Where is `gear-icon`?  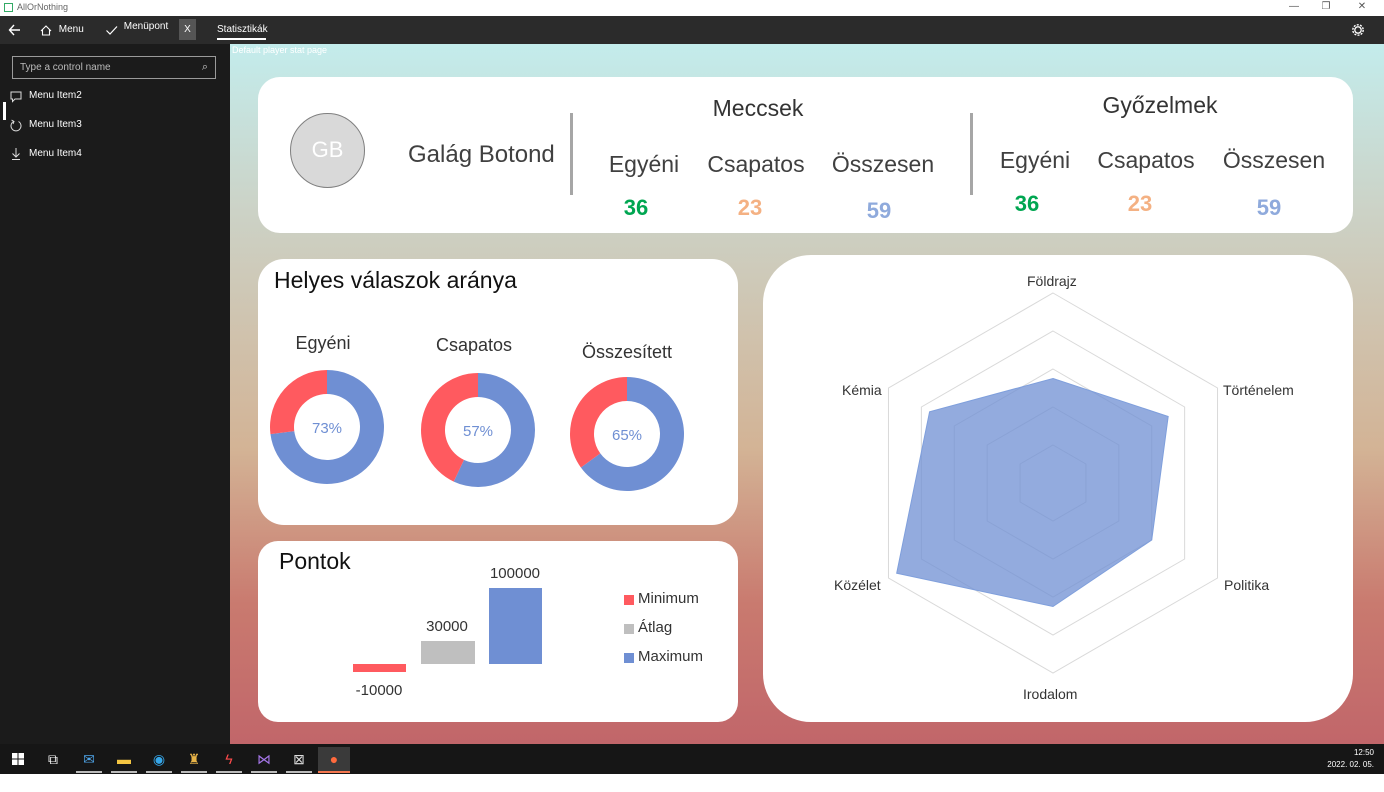 gear-icon is located at coordinates (1358, 30).